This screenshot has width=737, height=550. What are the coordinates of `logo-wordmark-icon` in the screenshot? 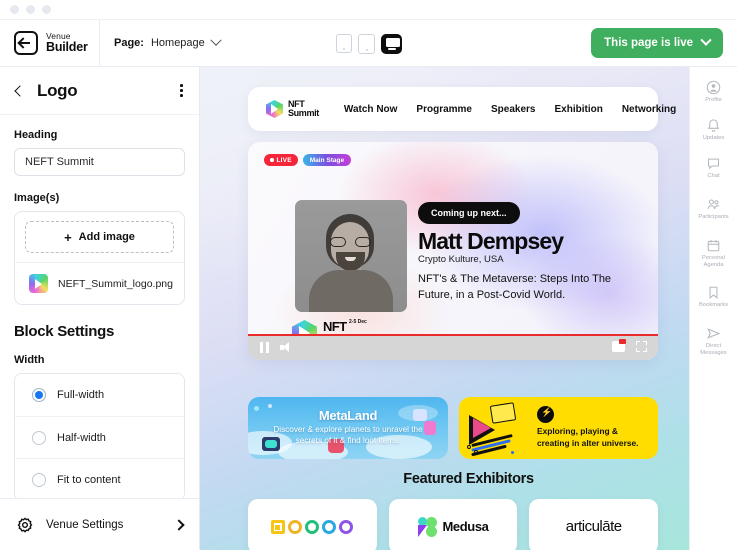 It's located at (312, 526).